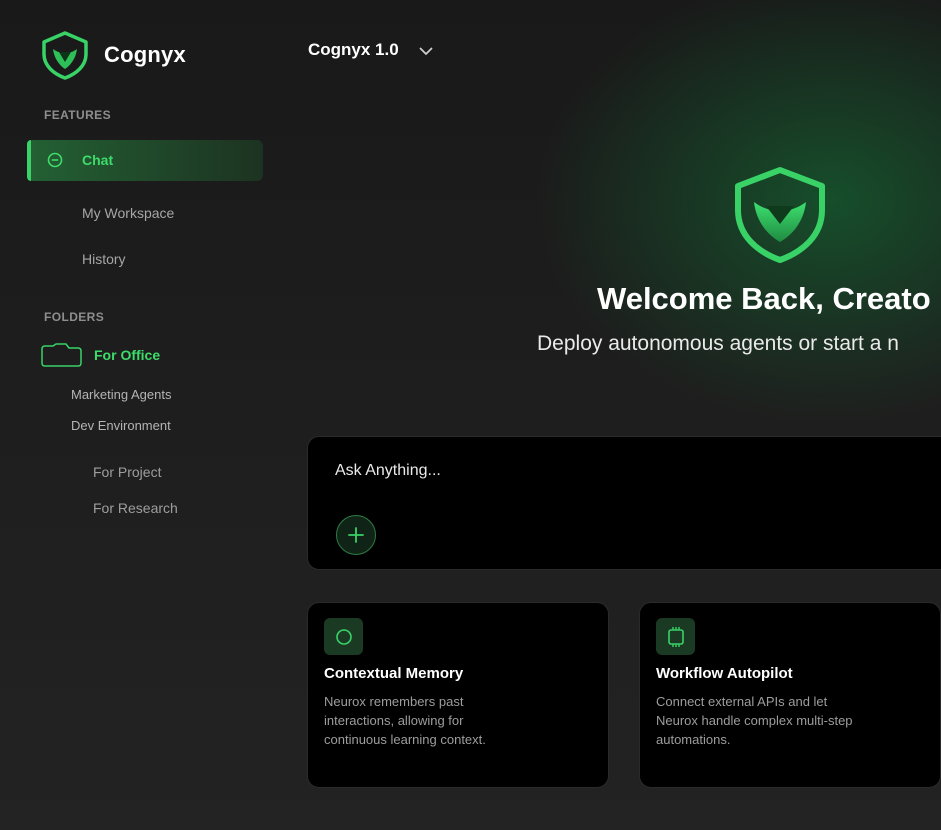  Describe the element at coordinates (77, 115) in the screenshot. I see `features-section-label: FEATURES` at that location.